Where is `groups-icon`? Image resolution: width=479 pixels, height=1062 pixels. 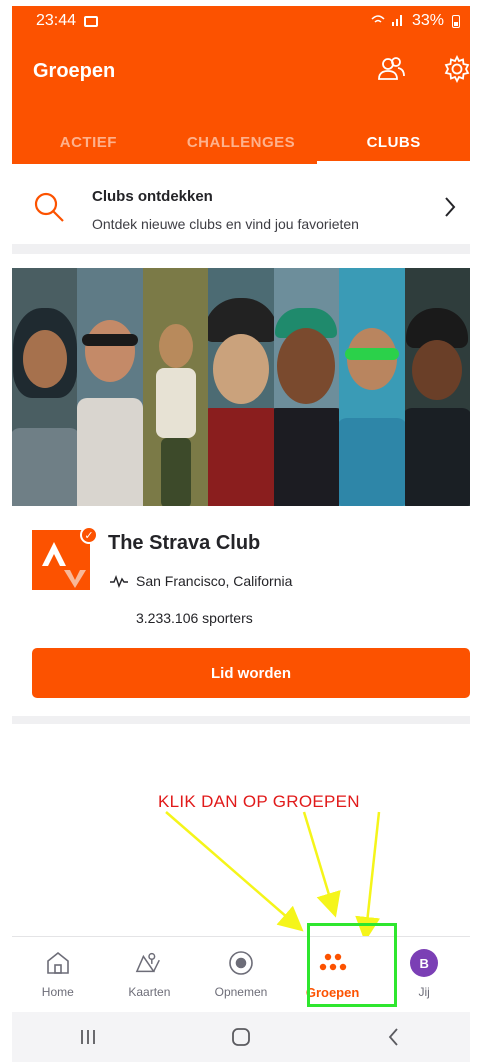
groups-icon is located at coordinates (333, 963).